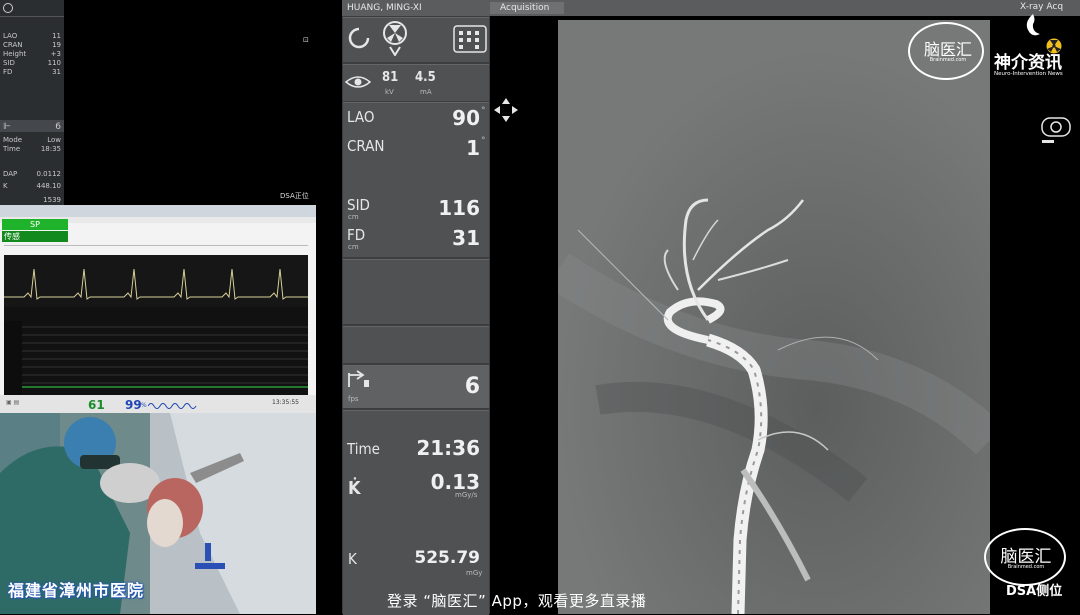 Image resolution: width=1080 pixels, height=615 pixels. Describe the element at coordinates (15, 54) in the screenshot. I see `strip-label: Height` at that location.